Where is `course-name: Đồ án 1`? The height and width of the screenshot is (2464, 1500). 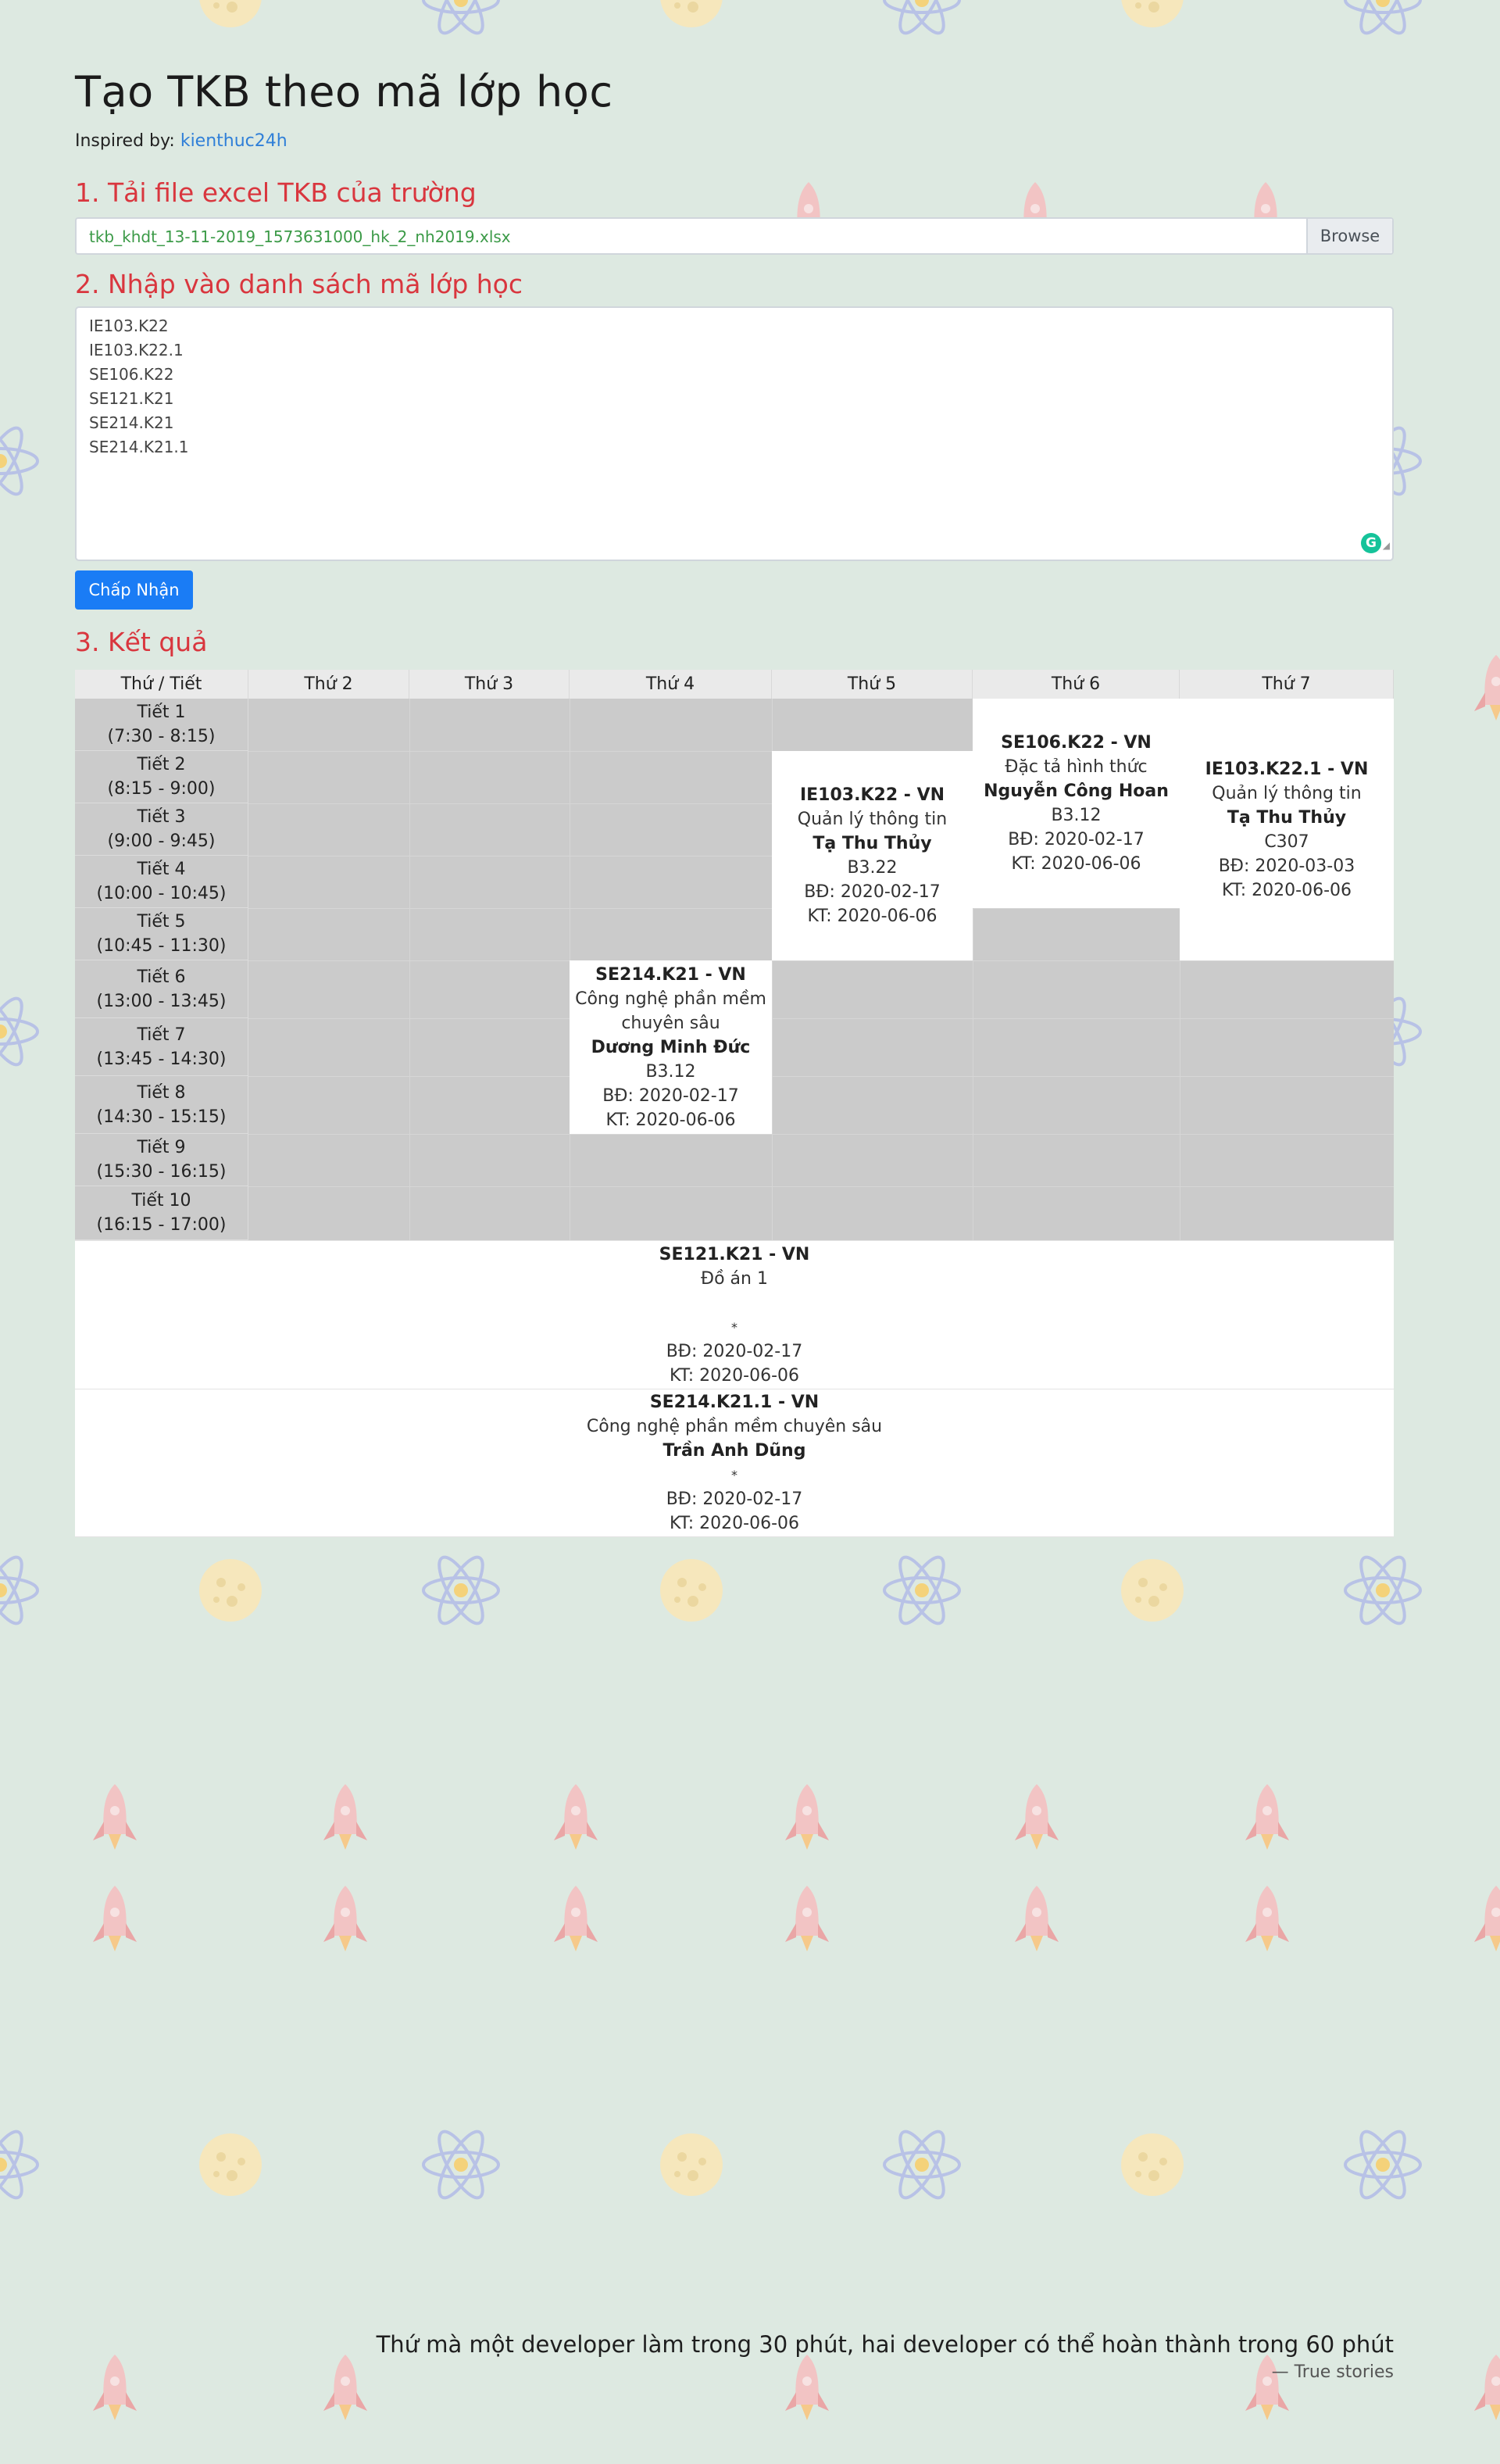
course-name: Đồ án 1 is located at coordinates (734, 1278).